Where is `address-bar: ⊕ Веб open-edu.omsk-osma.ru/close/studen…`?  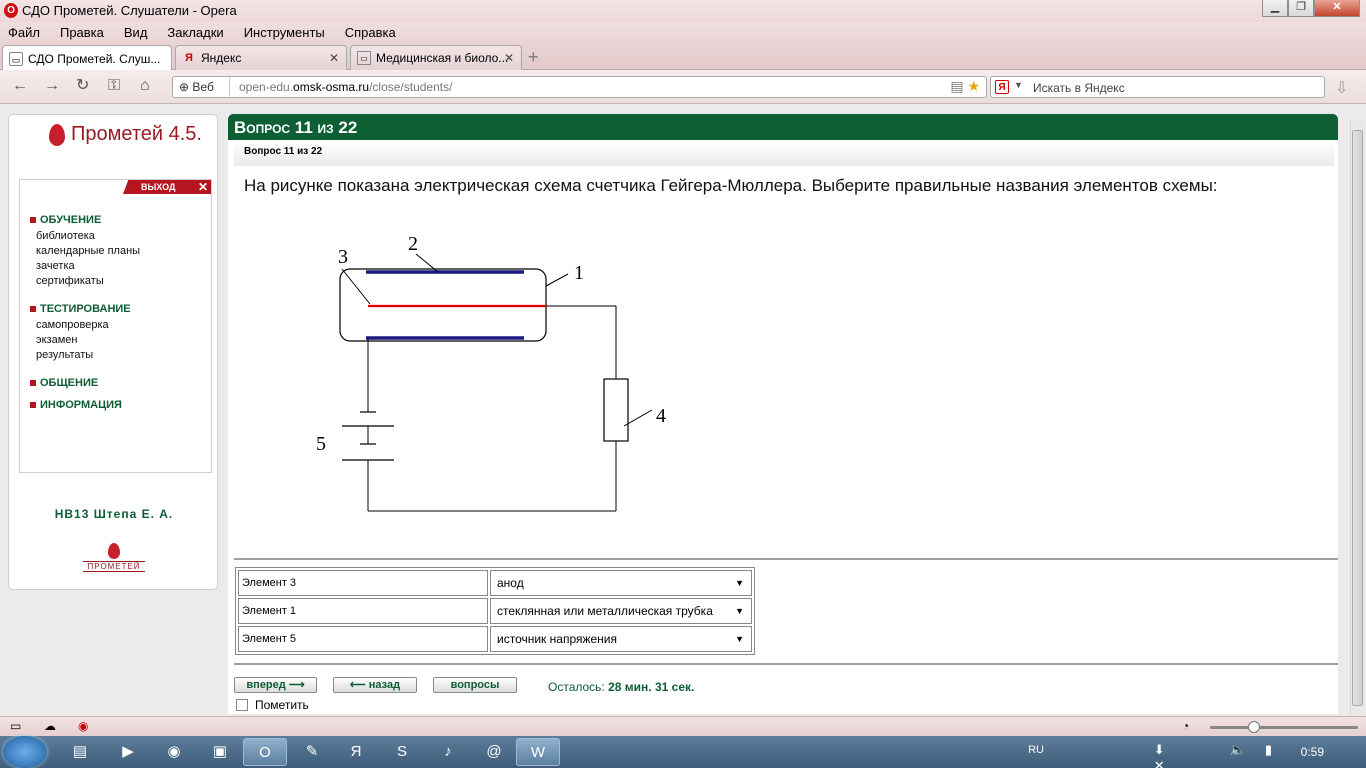
address-bar: ⊕ Веб open-edu.omsk-osma.ru/close/studen… is located at coordinates (579, 87).